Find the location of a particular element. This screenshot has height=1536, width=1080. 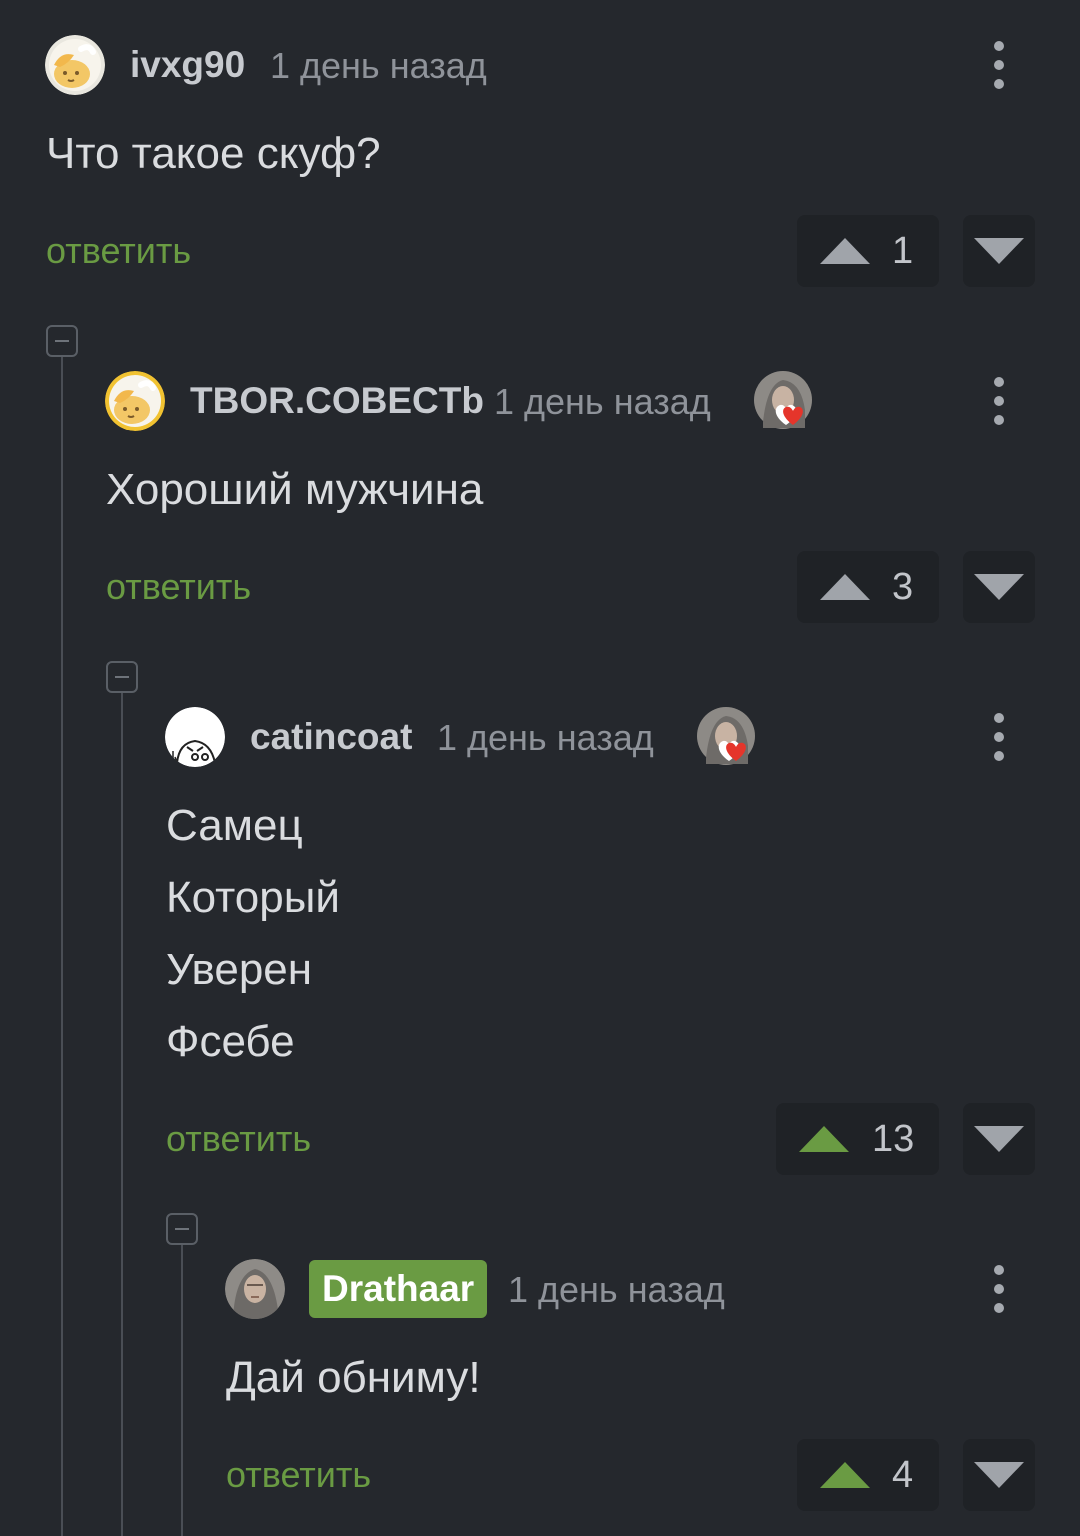

comment-text: Дай обниму! is located at coordinates (353, 1378).